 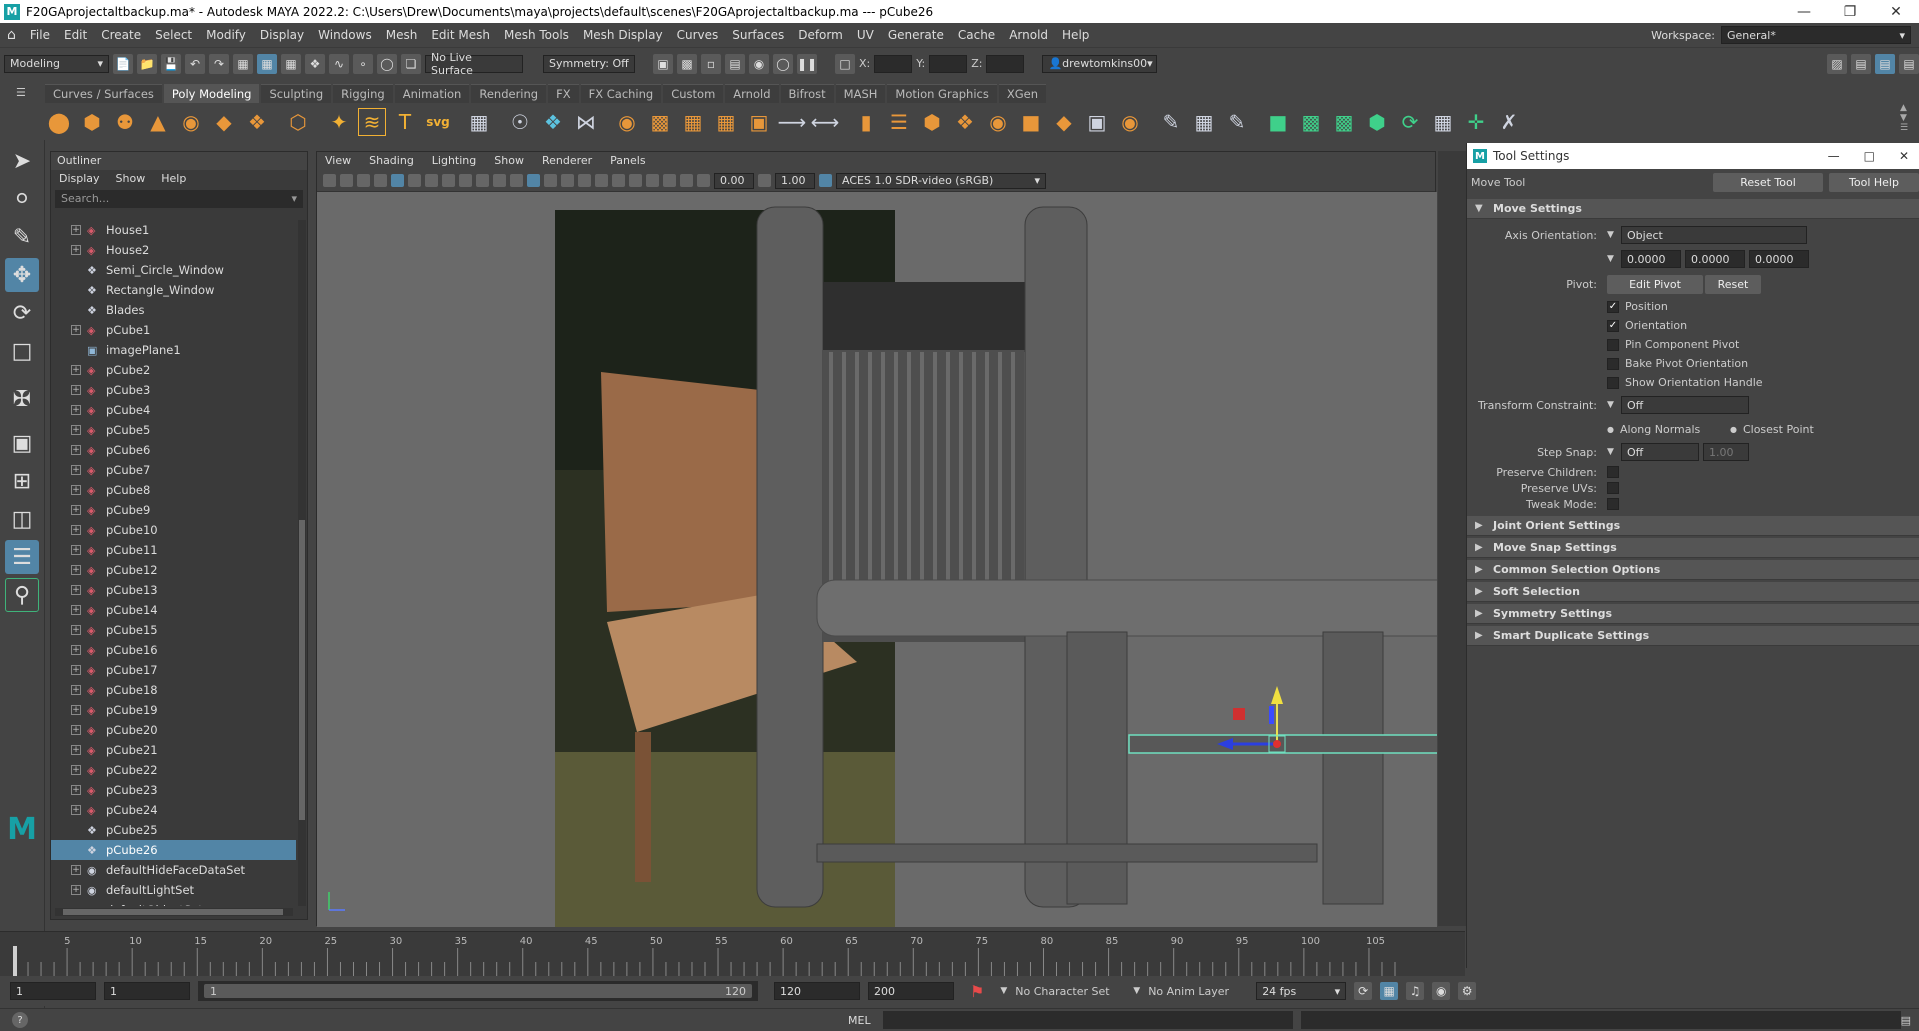 What do you see at coordinates (173, 179) in the screenshot?
I see `outliner-menu-help: Help` at bounding box center [173, 179].